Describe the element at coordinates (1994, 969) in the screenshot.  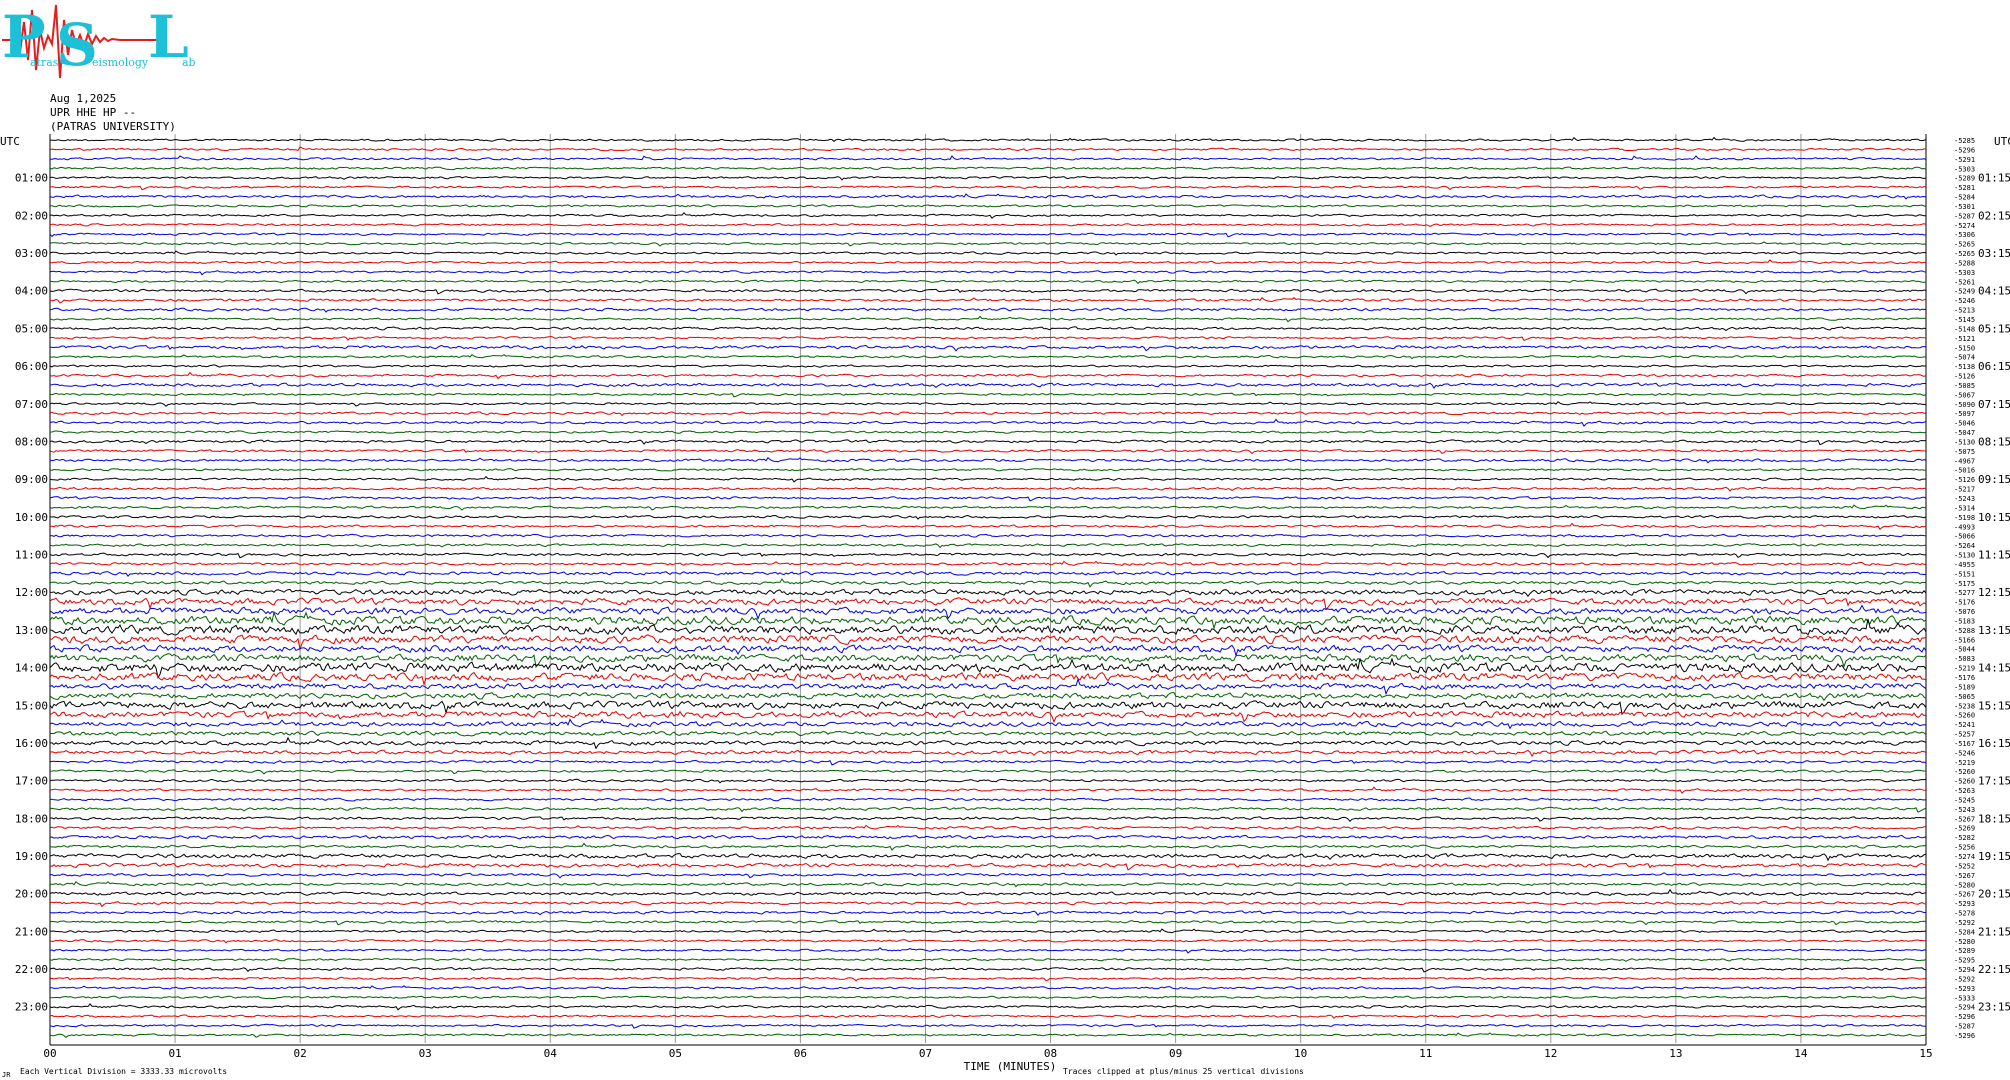
I see `hour-label-right: 22:15` at that location.